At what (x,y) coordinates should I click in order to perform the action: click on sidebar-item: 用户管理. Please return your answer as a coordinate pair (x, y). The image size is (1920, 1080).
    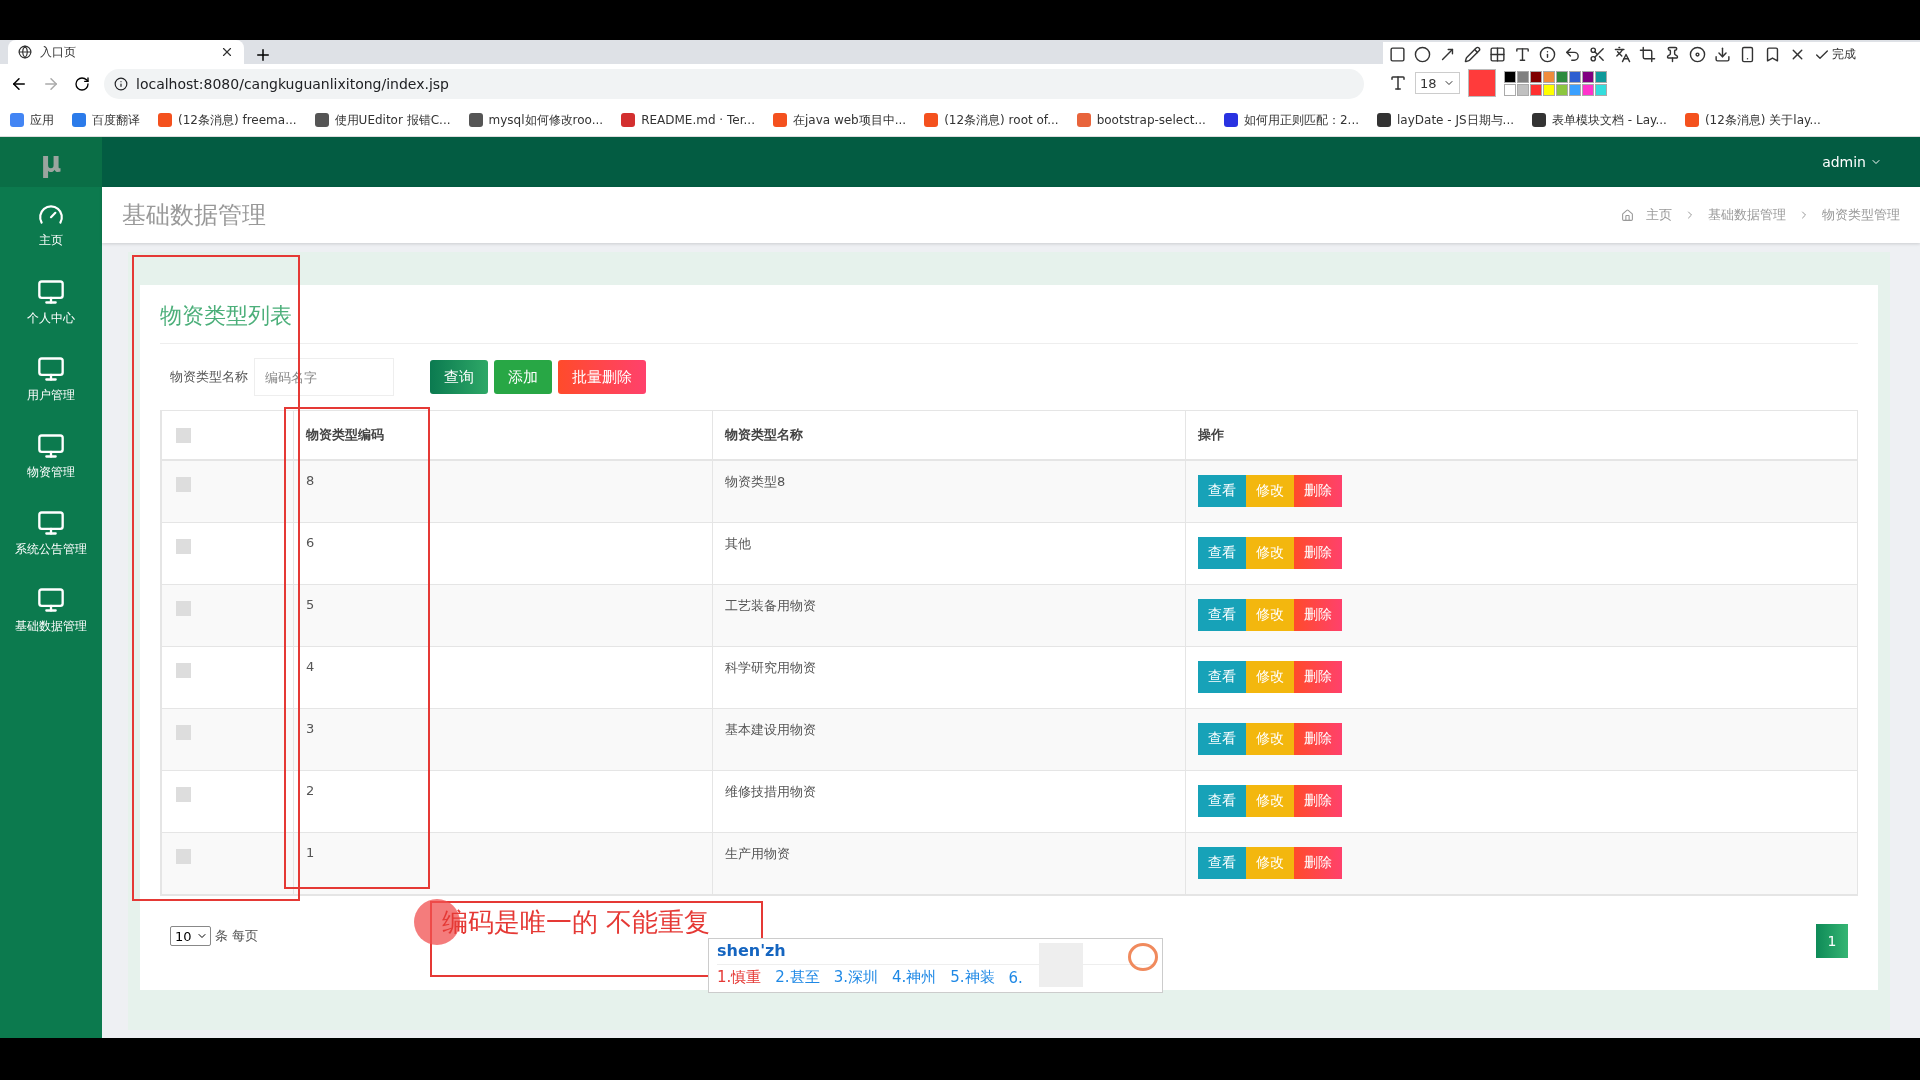
    Looking at the image, I should click on (51, 379).